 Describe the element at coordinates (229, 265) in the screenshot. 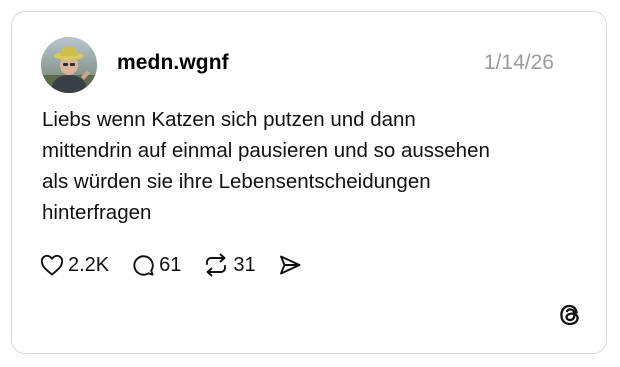

I see `repost-button: 31` at that location.